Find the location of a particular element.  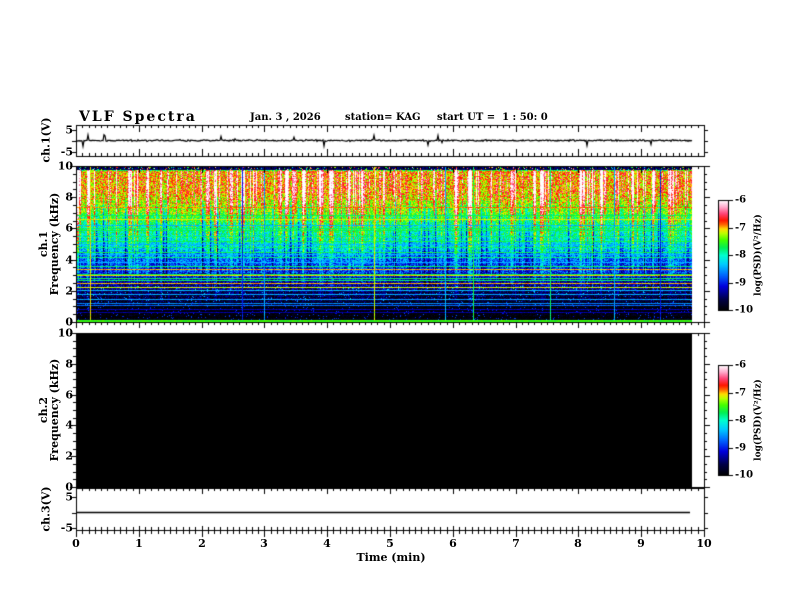

time-tick-label: 5 is located at coordinates (390, 543).